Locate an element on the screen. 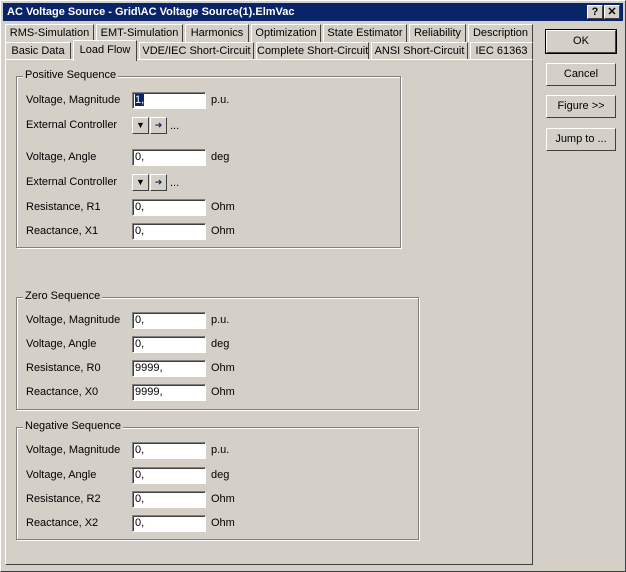 This screenshot has width=626, height=572. tab-state-estimator: State Estimator is located at coordinates (365, 33).